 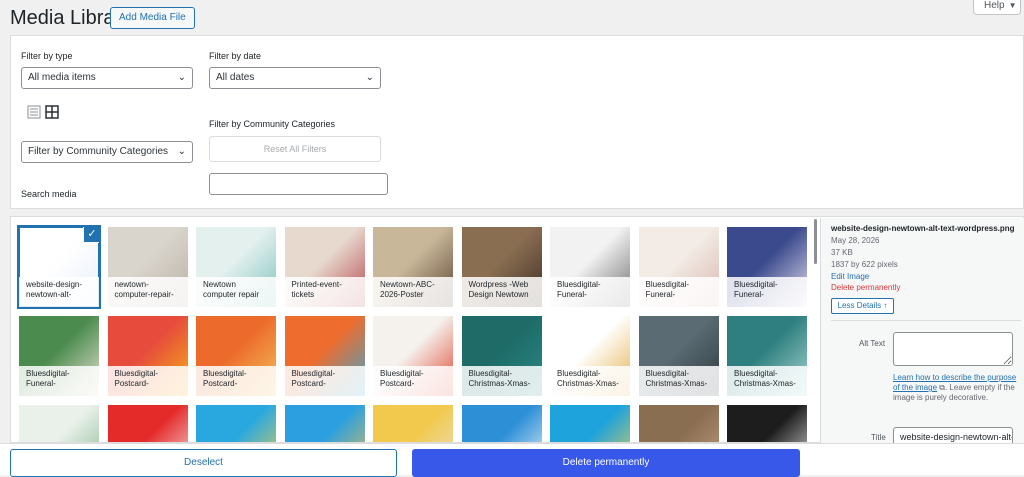 What do you see at coordinates (236, 267) in the screenshot?
I see `media-item: Newtown computer repair` at bounding box center [236, 267].